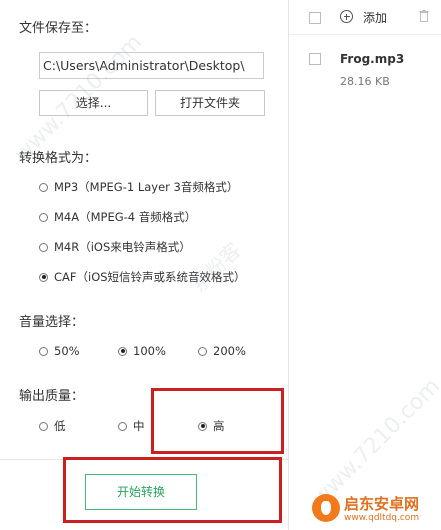  I want to click on open-folder-button: 打开文件夹, so click(210, 103).